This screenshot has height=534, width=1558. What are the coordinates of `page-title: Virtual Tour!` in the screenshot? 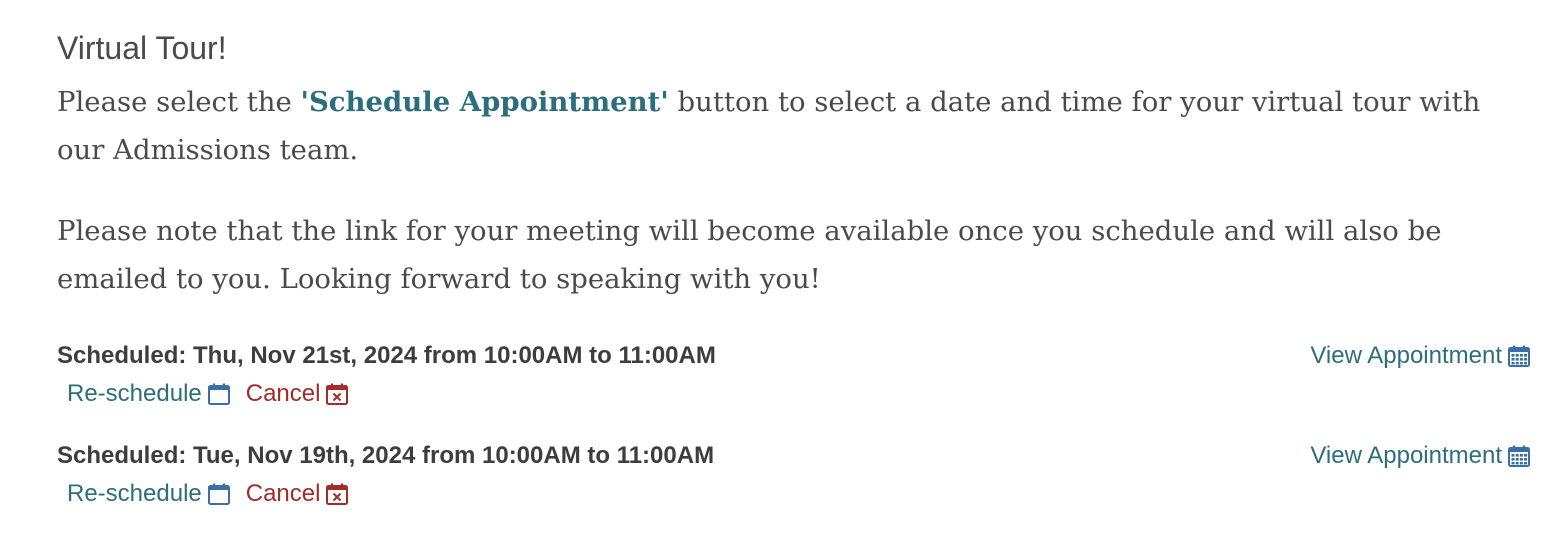 It's located at (142, 48).